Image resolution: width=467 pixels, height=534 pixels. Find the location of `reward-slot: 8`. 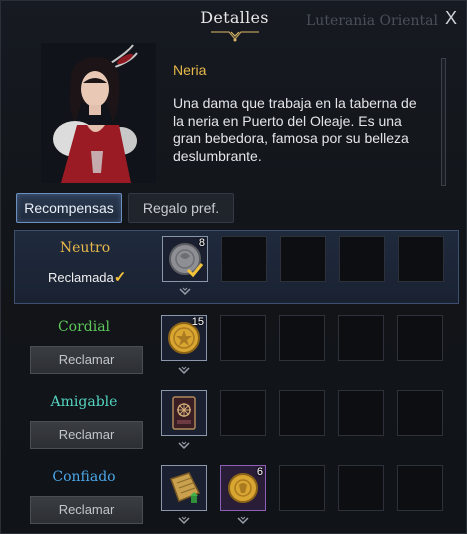

reward-slot: 8 is located at coordinates (185, 259).